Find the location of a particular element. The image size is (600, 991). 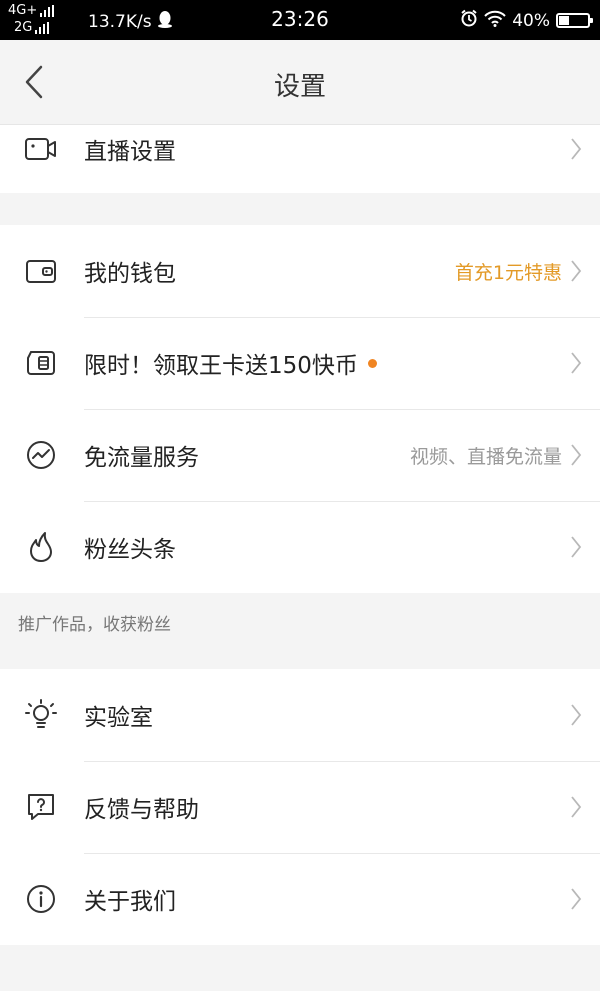

settings-item-label: 实验室 is located at coordinates (118, 718).